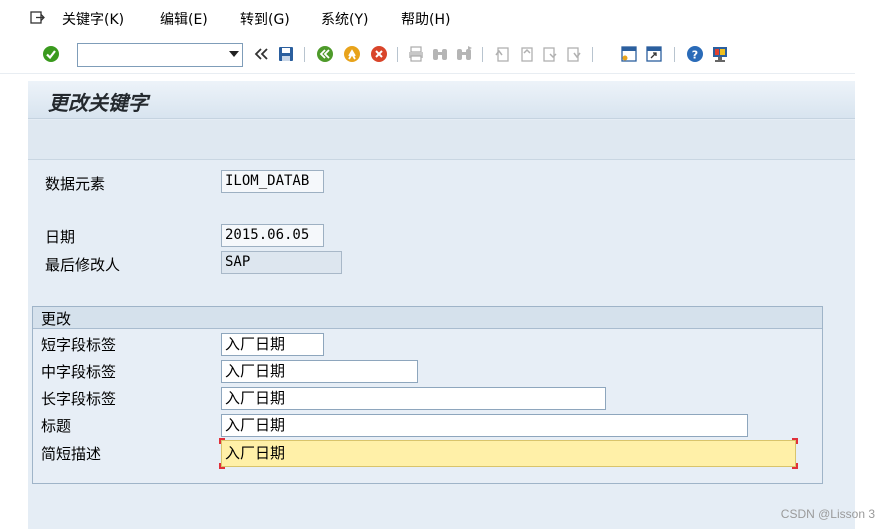  Describe the element at coordinates (56, 319) in the screenshot. I see `changes-group-title: 更改` at that location.